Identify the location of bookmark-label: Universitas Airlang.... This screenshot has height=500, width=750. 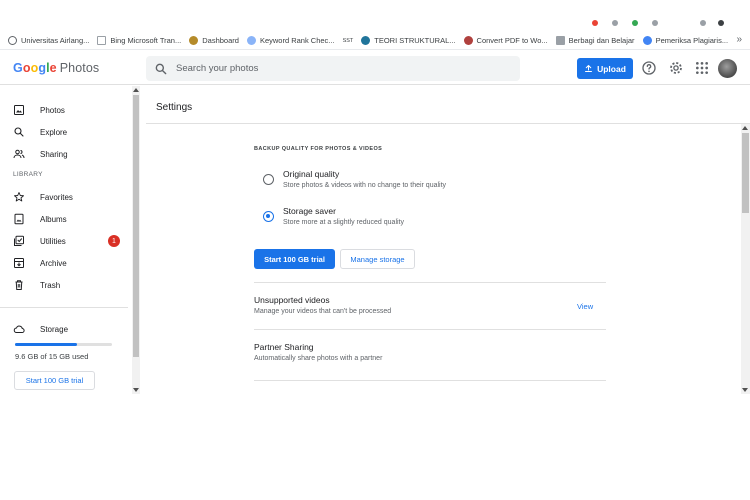
(55, 40).